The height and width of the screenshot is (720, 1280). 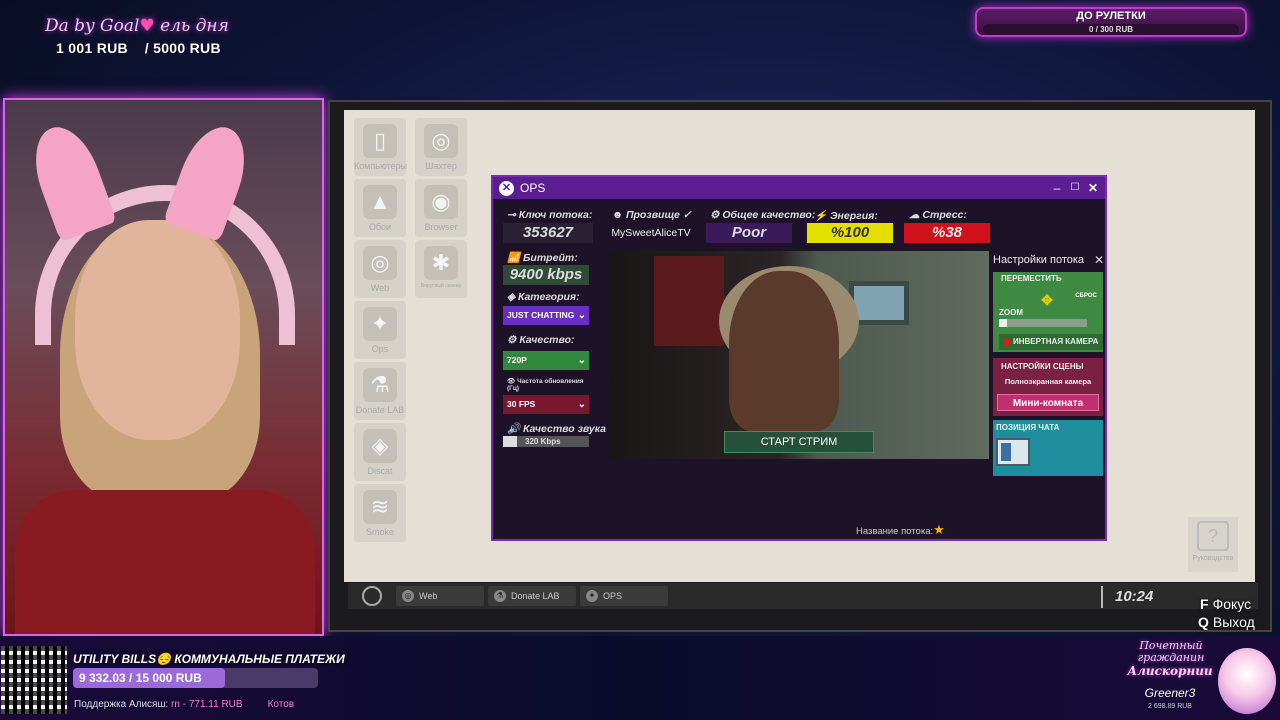 I want to click on taskbar-item: ⚗ Donate LAB, so click(x=532, y=596).